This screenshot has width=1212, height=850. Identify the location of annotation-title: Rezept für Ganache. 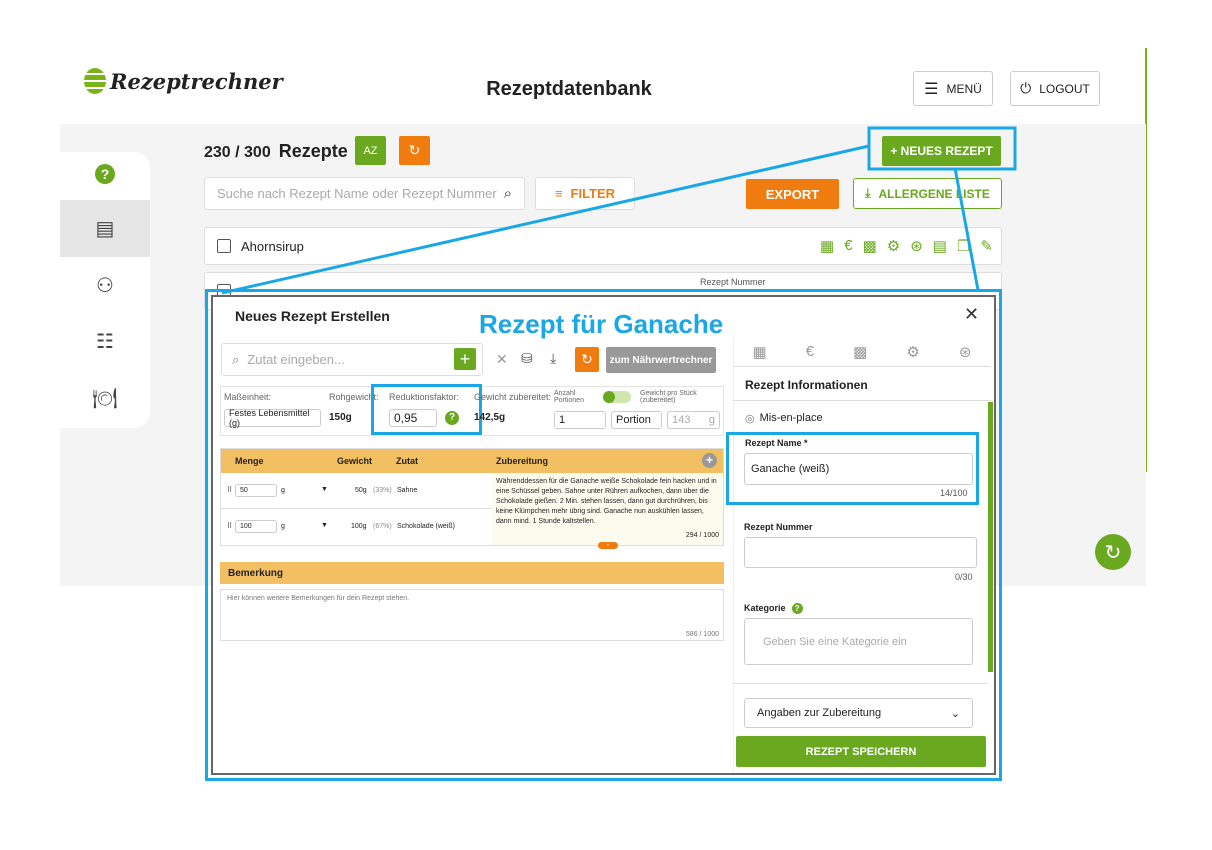
(601, 324).